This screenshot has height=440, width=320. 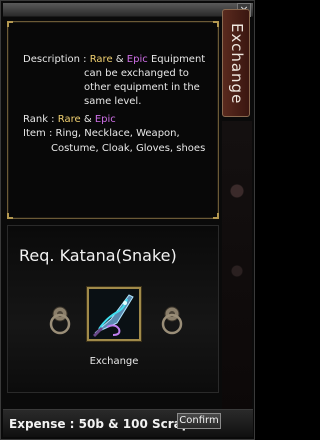 I want to click on side-ornament, so click(x=237, y=271).